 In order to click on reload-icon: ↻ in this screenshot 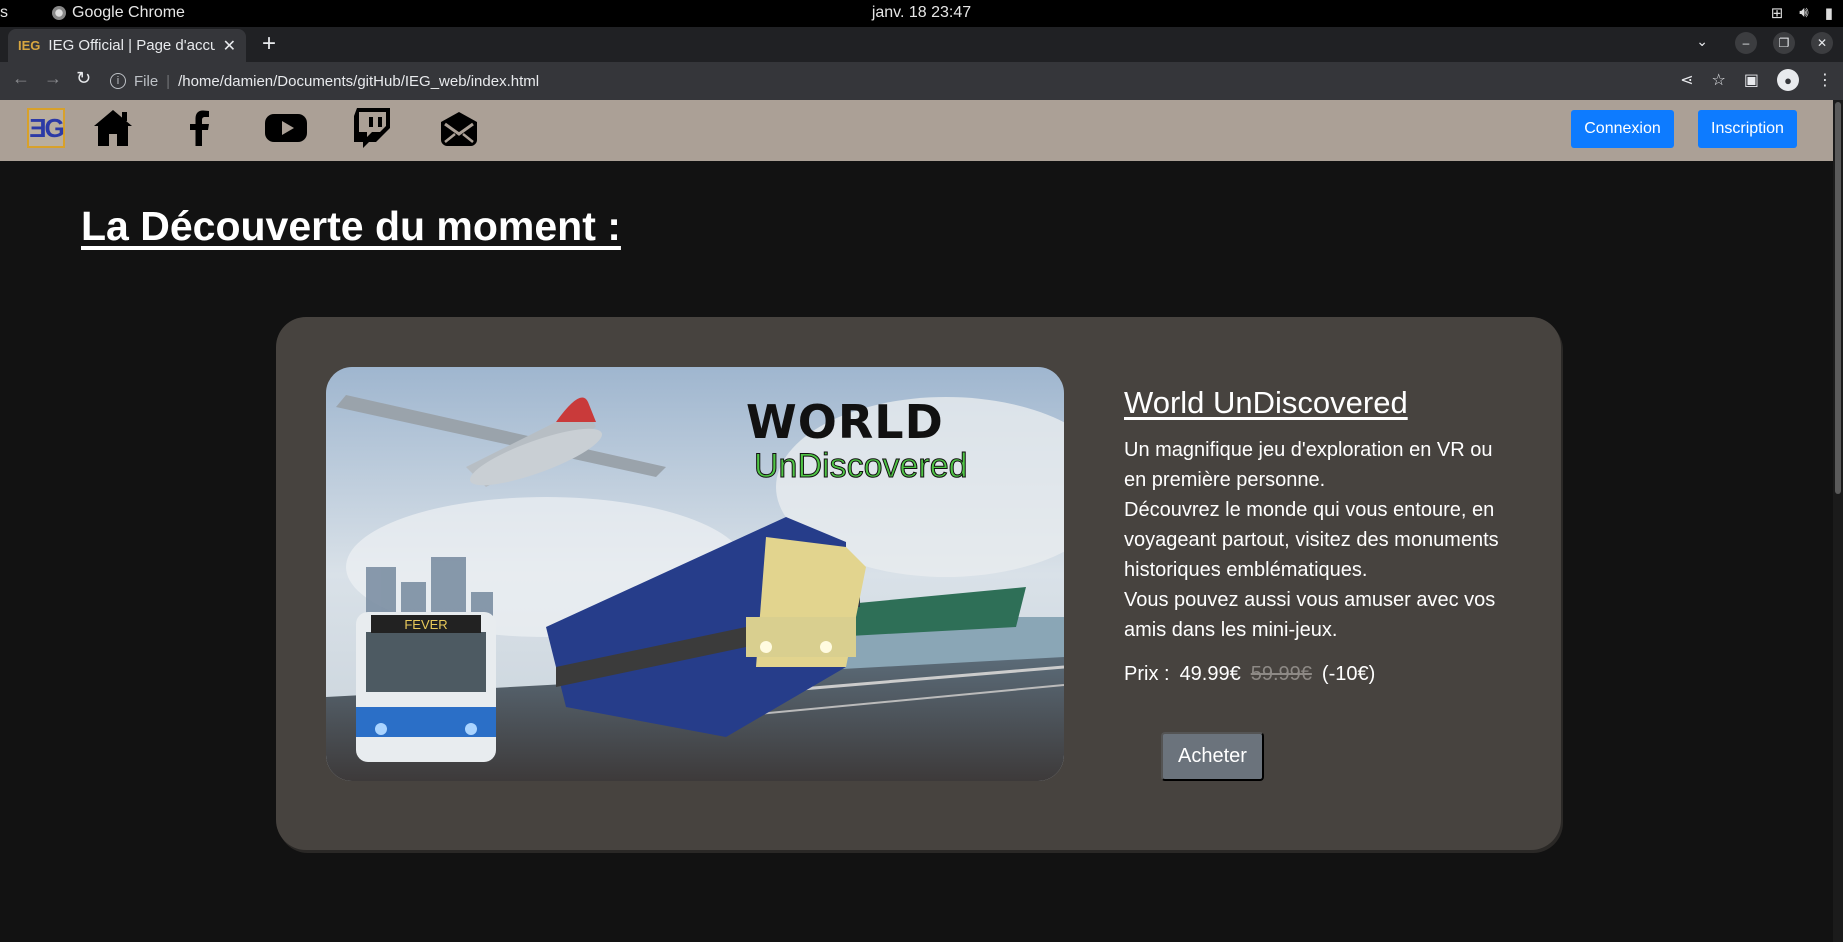, I will do `click(83, 78)`.